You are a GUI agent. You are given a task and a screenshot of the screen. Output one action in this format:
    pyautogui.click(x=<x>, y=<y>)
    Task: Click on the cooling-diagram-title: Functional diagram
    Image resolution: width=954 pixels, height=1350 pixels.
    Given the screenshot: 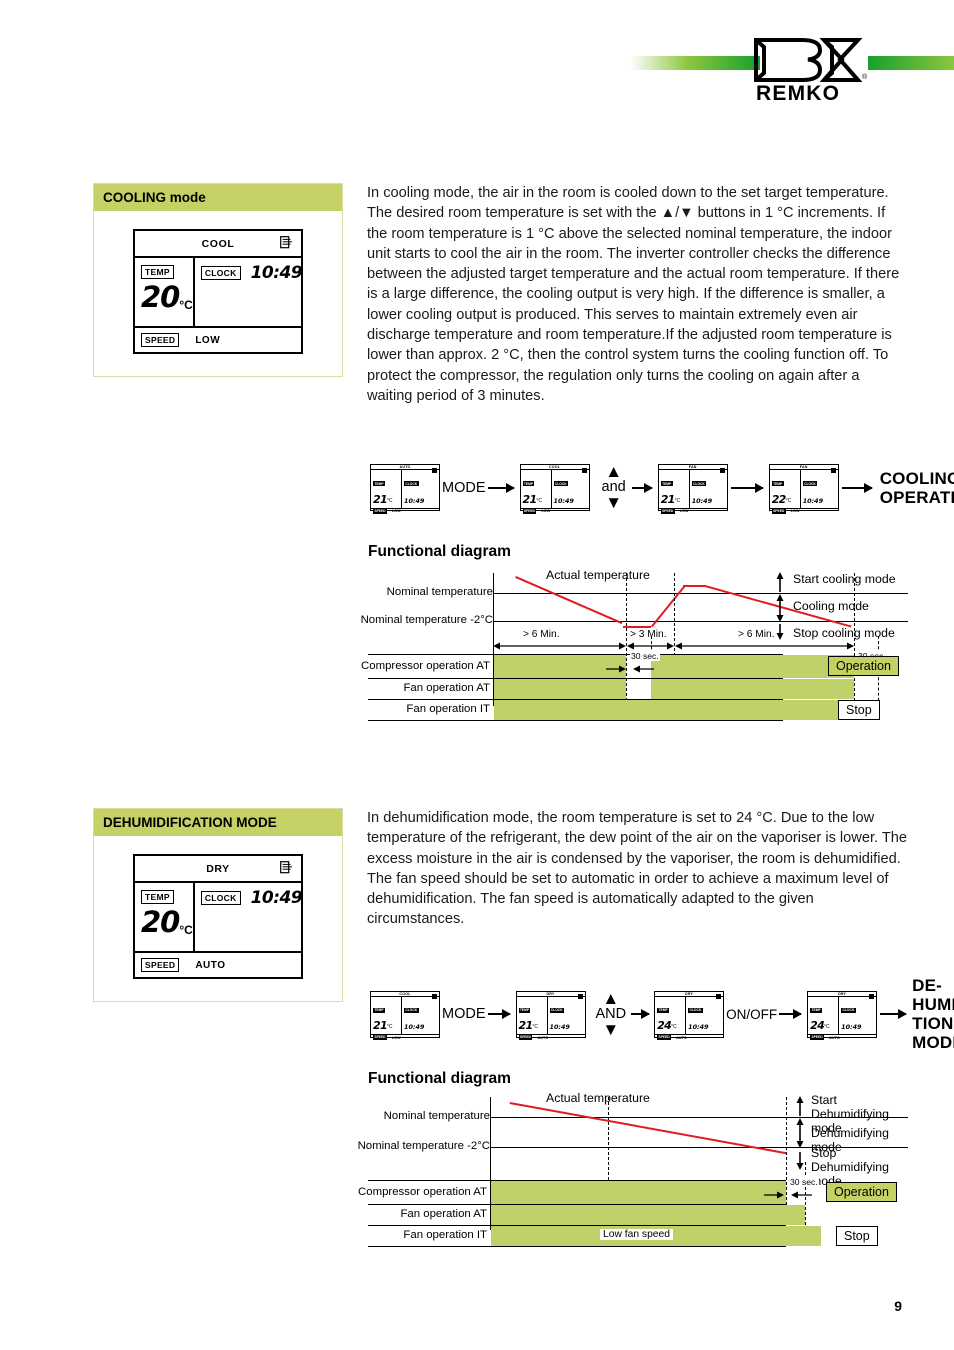 What is the action you would take?
    pyautogui.click(x=439, y=551)
    